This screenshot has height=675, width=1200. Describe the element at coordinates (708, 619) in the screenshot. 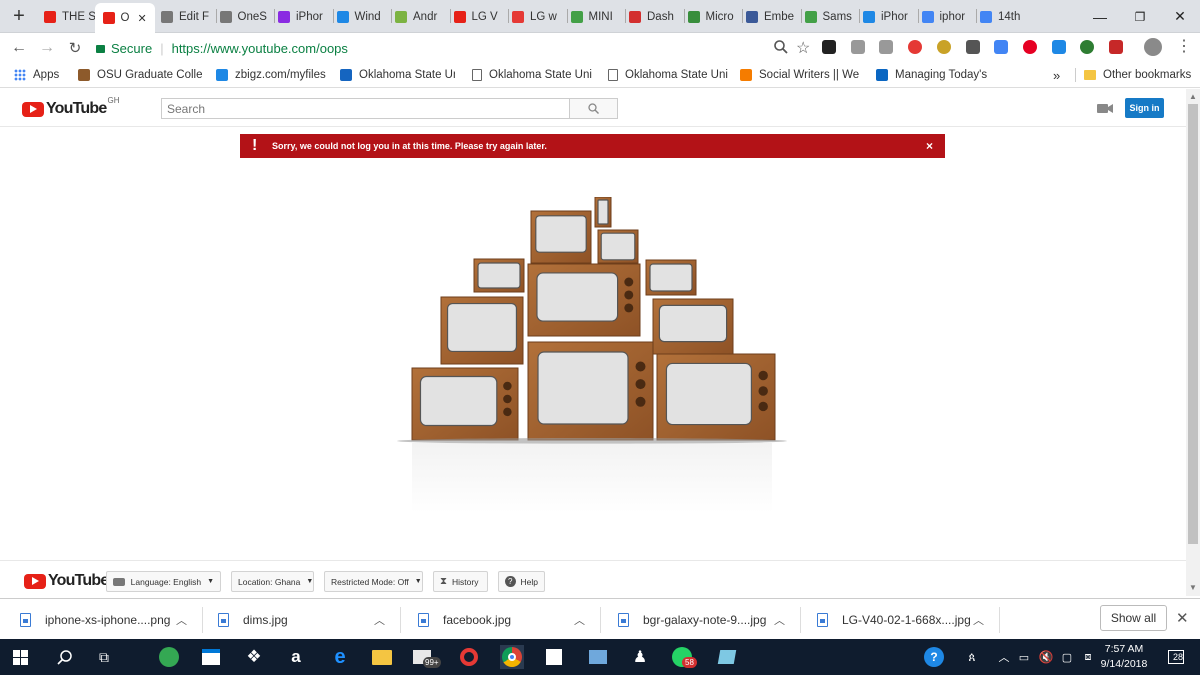

I see `download-item: bgr-galaxy-note-9....jpg ︿` at that location.